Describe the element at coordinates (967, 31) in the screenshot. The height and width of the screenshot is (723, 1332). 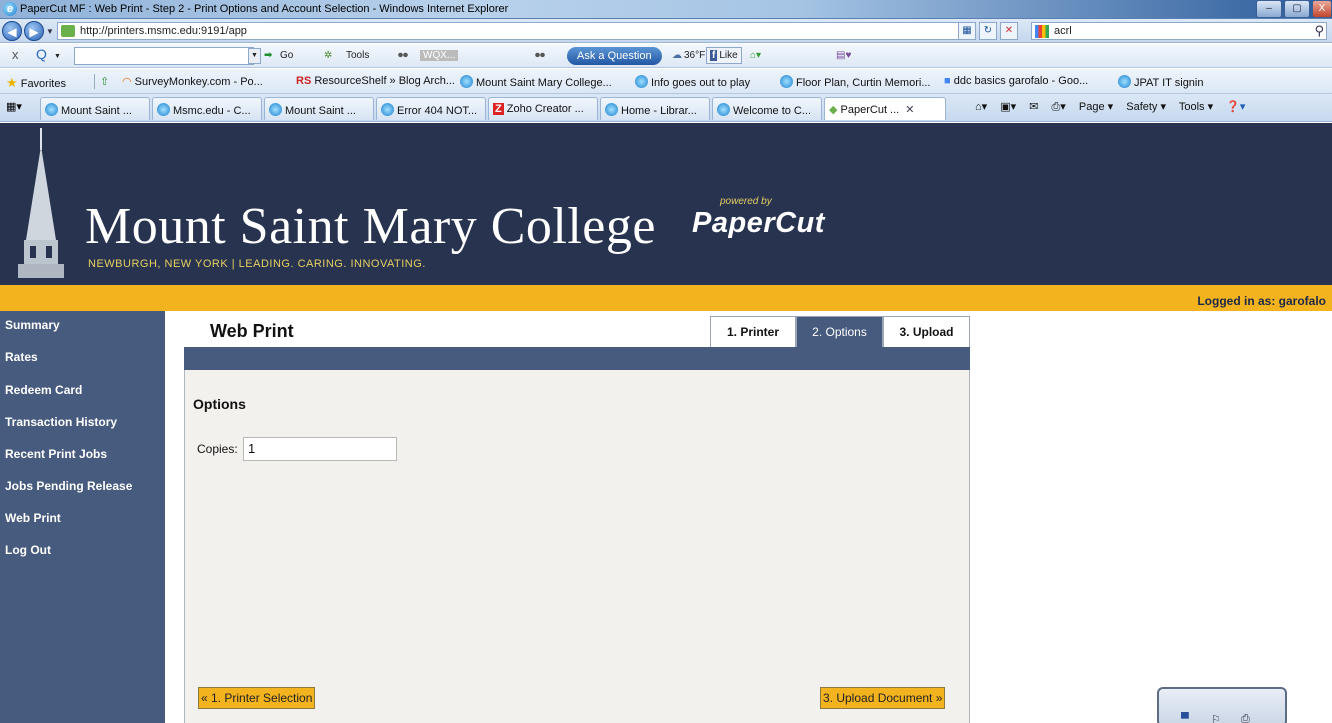
I see `compatibility-view-icon: ▦` at that location.